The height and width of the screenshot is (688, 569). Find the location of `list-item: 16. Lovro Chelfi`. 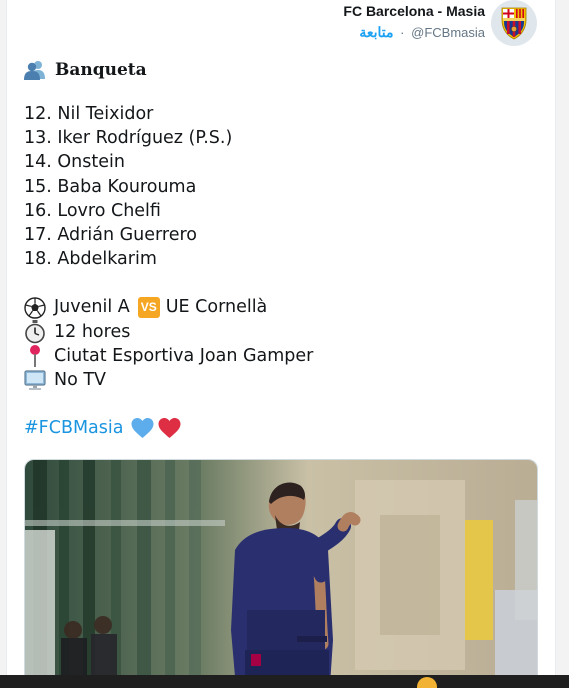

list-item: 16. Lovro Chelfi is located at coordinates (92, 210).